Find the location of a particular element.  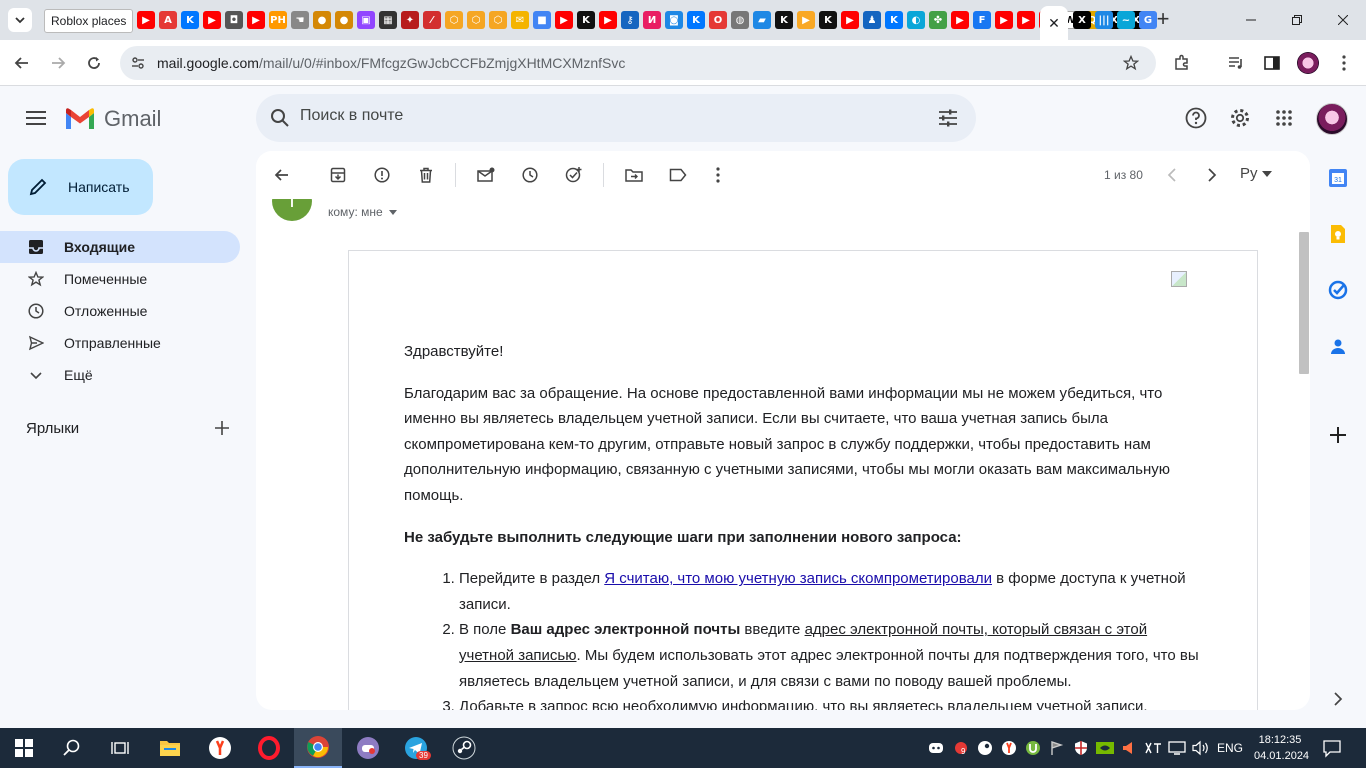

nav-starred: Помеченные is located at coordinates (120, 279).